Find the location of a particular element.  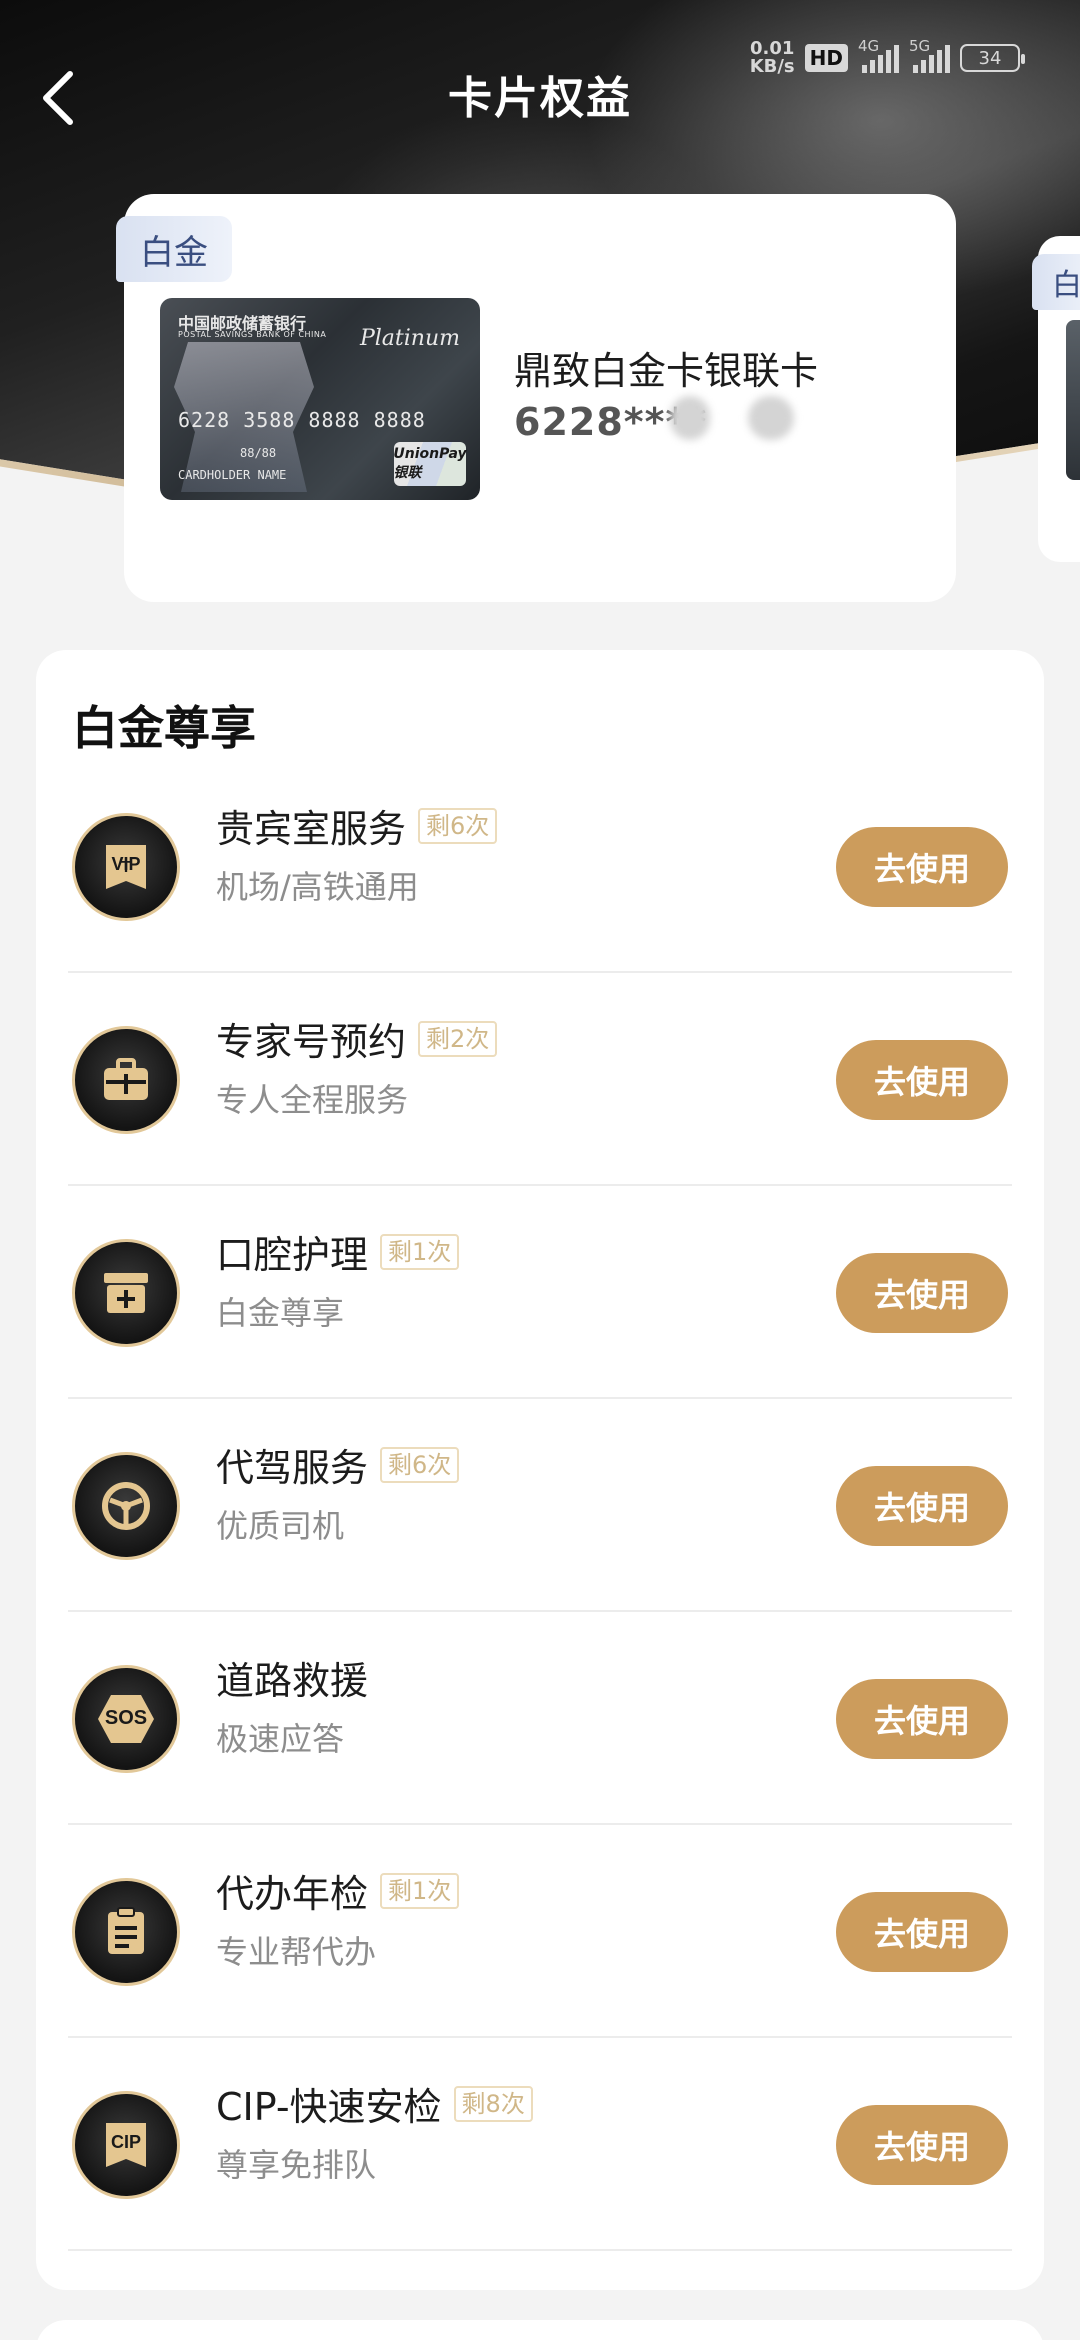

benefit-description: 专人全程服务 is located at coordinates (312, 1100).